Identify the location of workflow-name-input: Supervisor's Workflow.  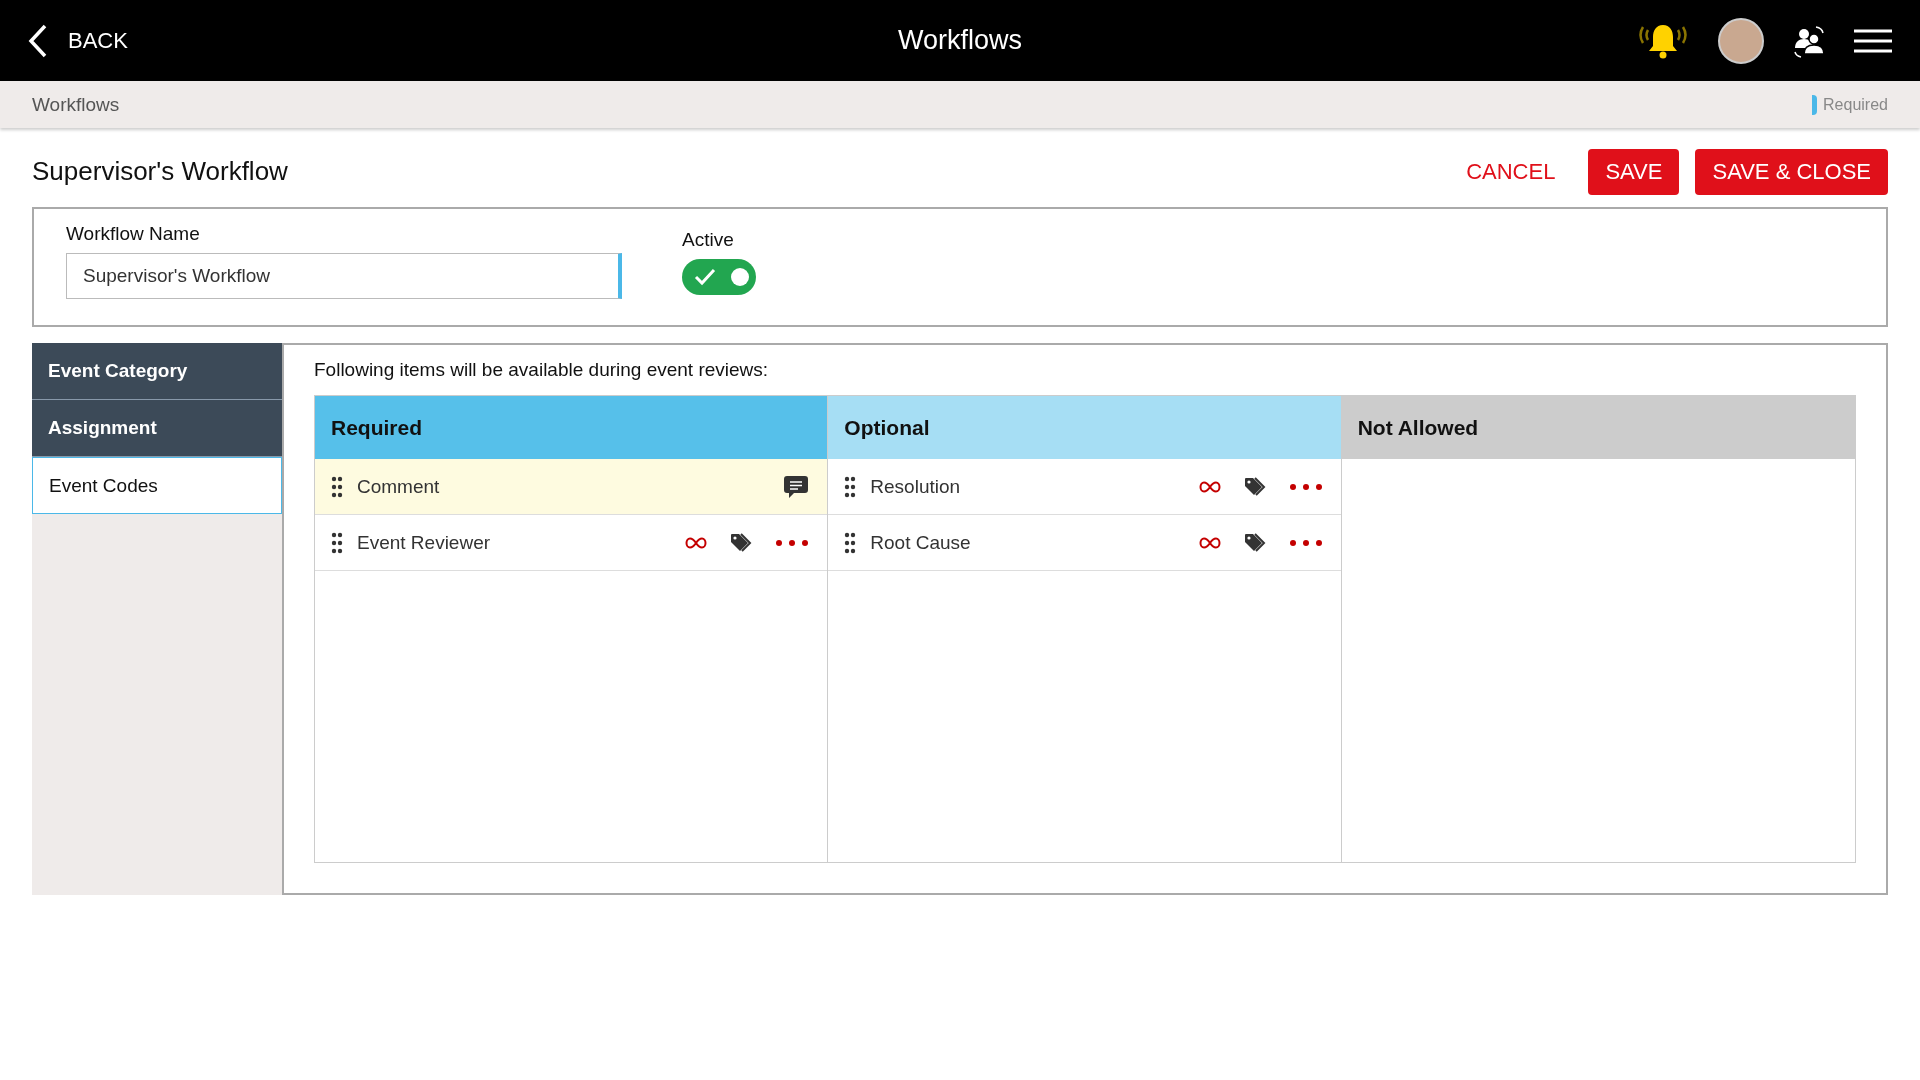
(344, 276).